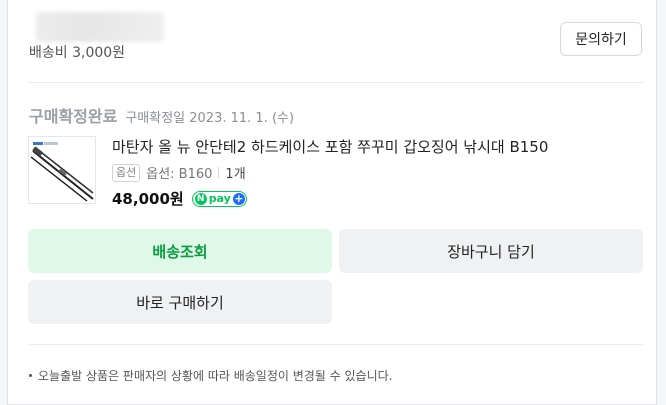  What do you see at coordinates (215, 376) in the screenshot?
I see `notice-text: 오늘출발 상품은 판매자의 상황에 따라 배송일정이 변경될 수 있습니다.` at bounding box center [215, 376].